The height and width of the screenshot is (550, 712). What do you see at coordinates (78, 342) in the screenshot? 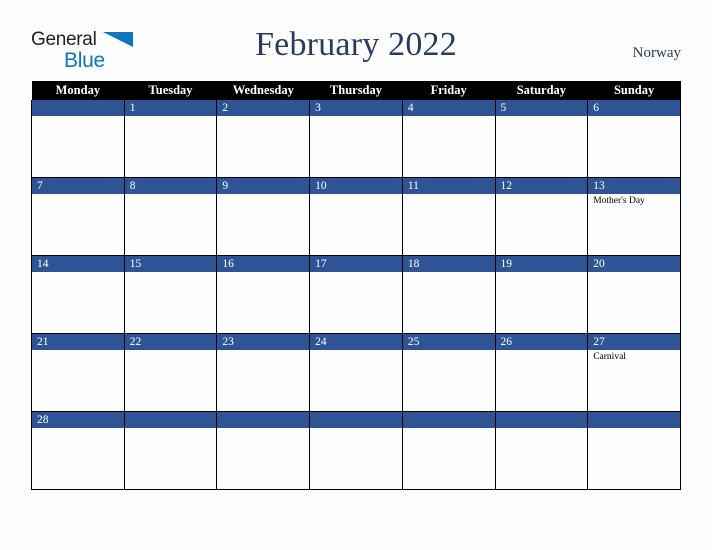
I see `day-number: 21` at bounding box center [78, 342].